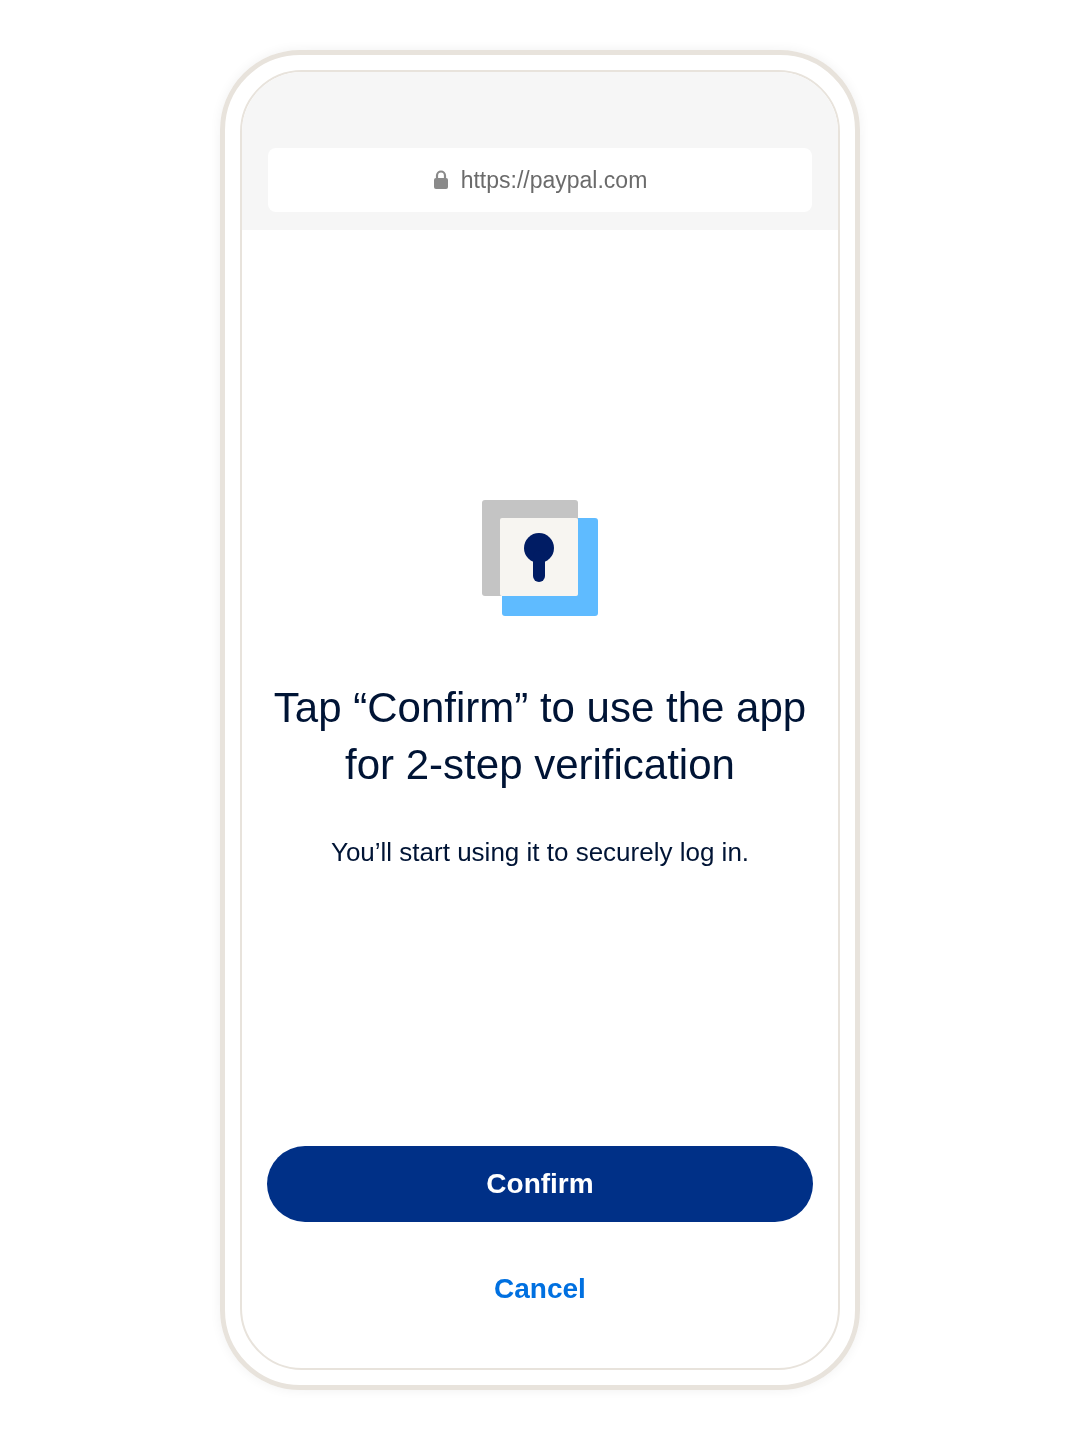 Image resolution: width=1080 pixels, height=1440 pixels. What do you see at coordinates (540, 558) in the screenshot?
I see `keyhole-icon` at bounding box center [540, 558].